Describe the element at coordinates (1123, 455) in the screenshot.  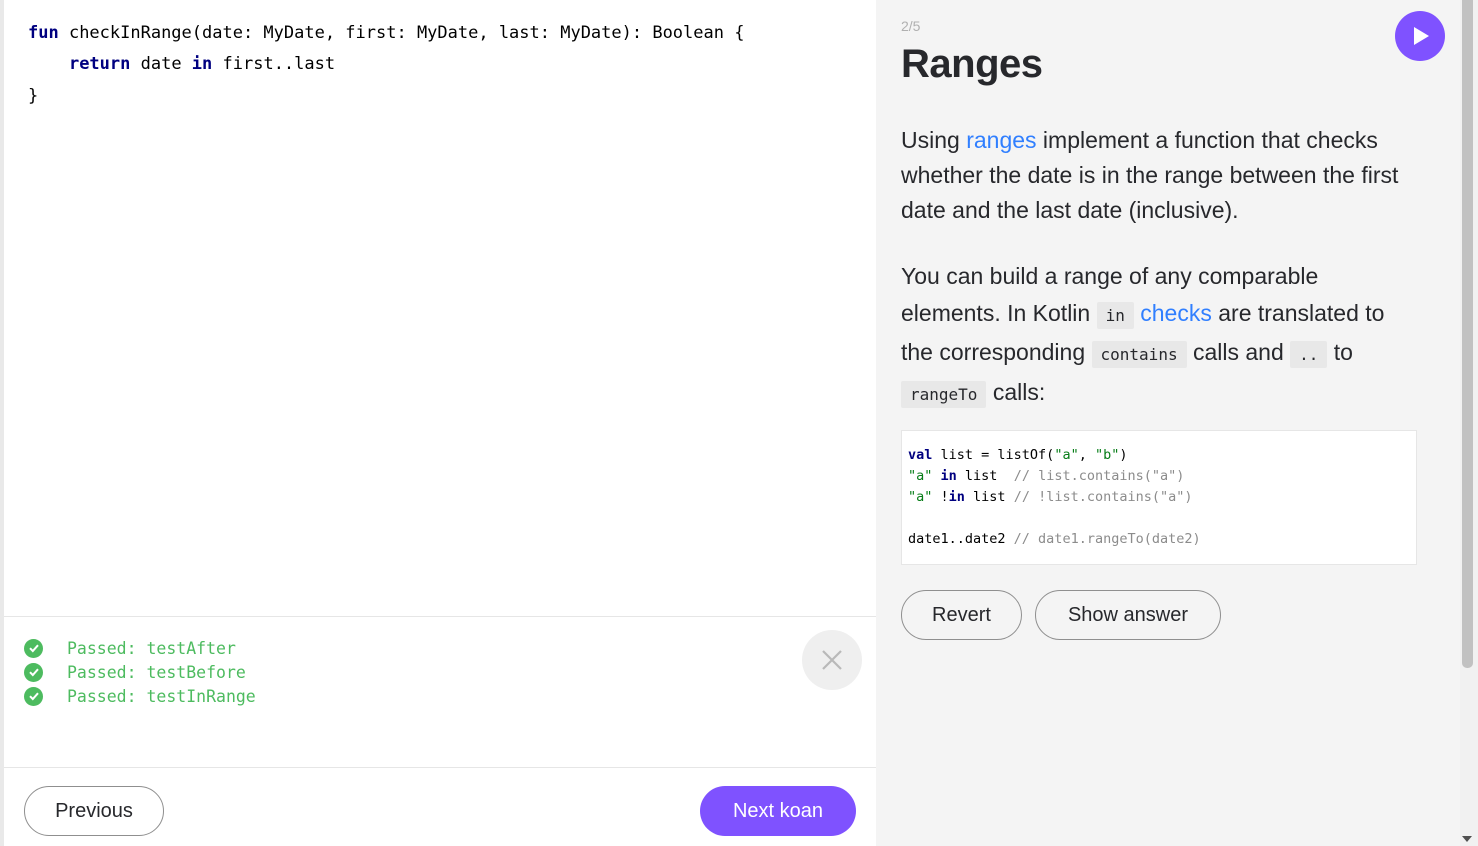
I see `example-code-token: )` at that location.